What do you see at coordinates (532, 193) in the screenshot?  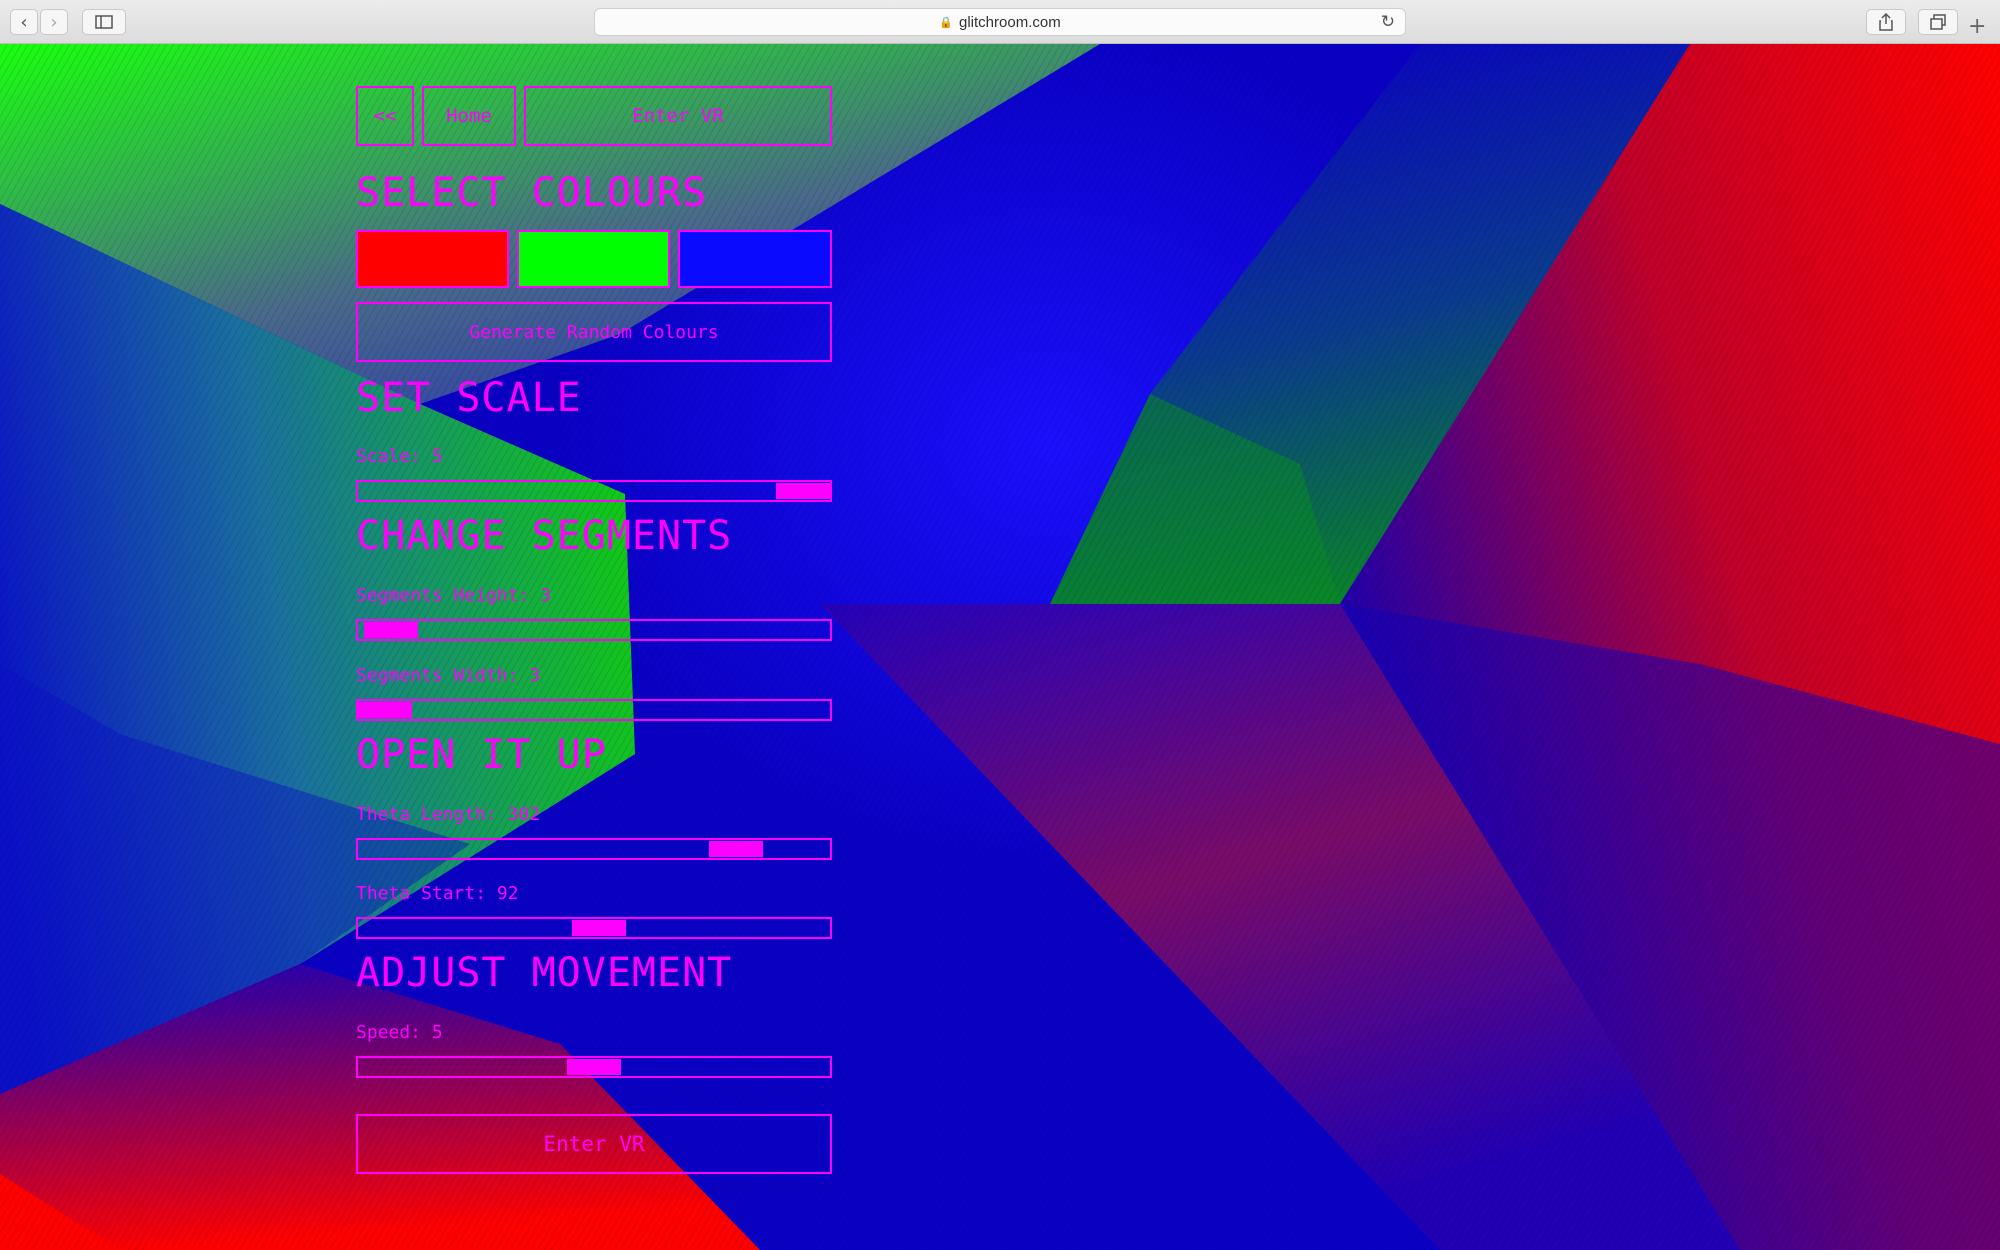 I see `select-colours-heading: SELECT COLOURS` at bounding box center [532, 193].